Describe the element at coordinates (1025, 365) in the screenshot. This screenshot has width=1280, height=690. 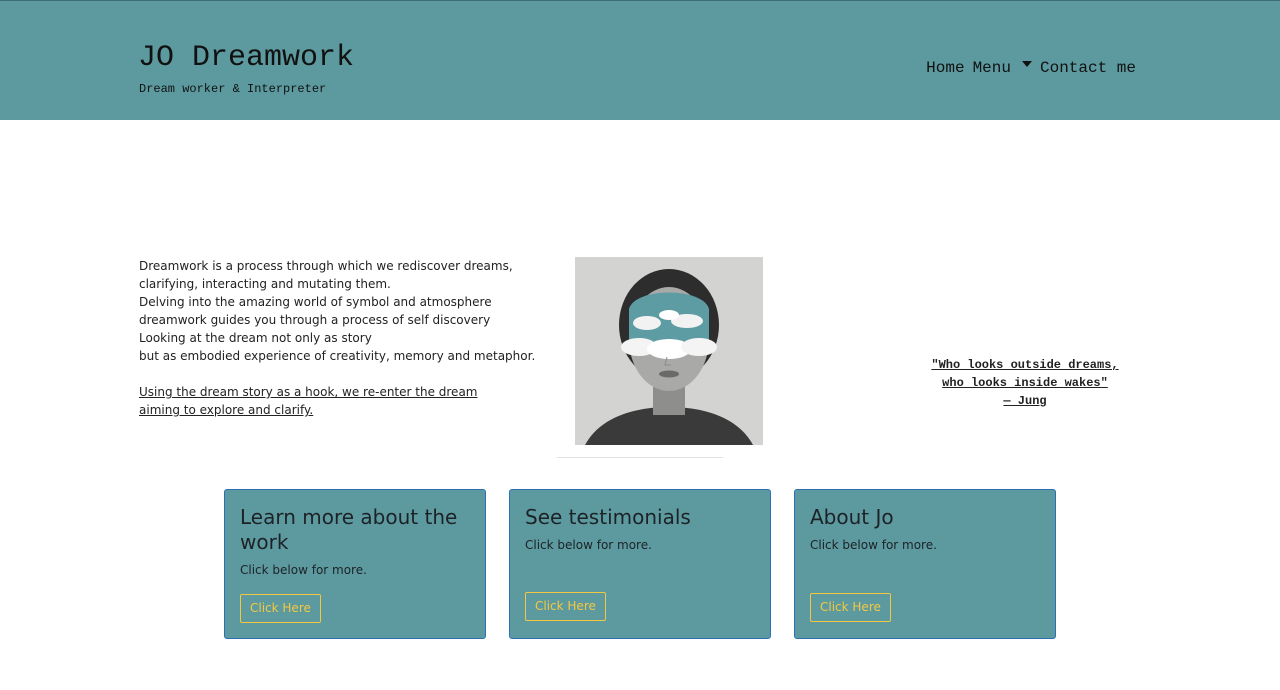
I see `quote-line: "Who looks outside dreams,` at that location.